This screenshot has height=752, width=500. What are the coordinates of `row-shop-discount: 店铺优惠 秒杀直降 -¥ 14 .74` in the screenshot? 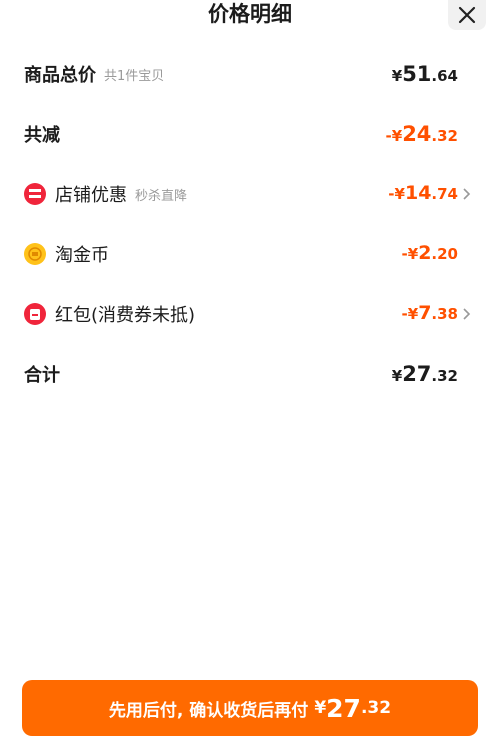 It's located at (250, 194).